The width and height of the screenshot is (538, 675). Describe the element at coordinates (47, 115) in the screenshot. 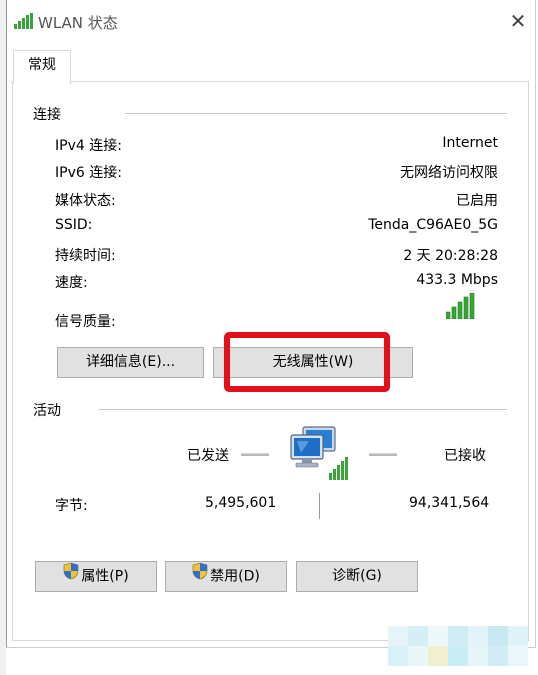

I see `connection-group-title: 连接` at that location.